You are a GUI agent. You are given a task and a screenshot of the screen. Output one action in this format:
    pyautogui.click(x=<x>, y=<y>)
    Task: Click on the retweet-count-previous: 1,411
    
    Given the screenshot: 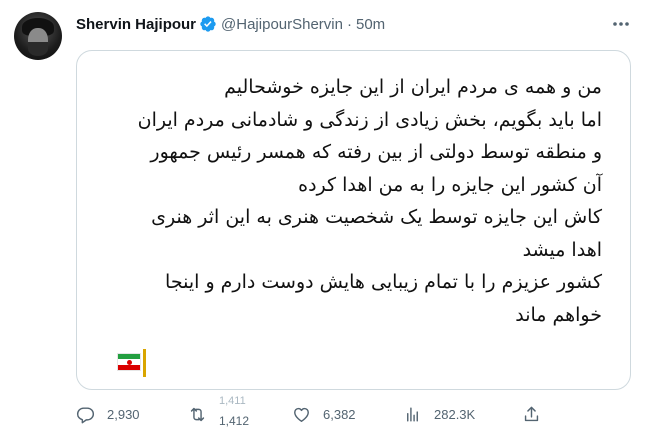 What is the action you would take?
    pyautogui.click(x=232, y=401)
    